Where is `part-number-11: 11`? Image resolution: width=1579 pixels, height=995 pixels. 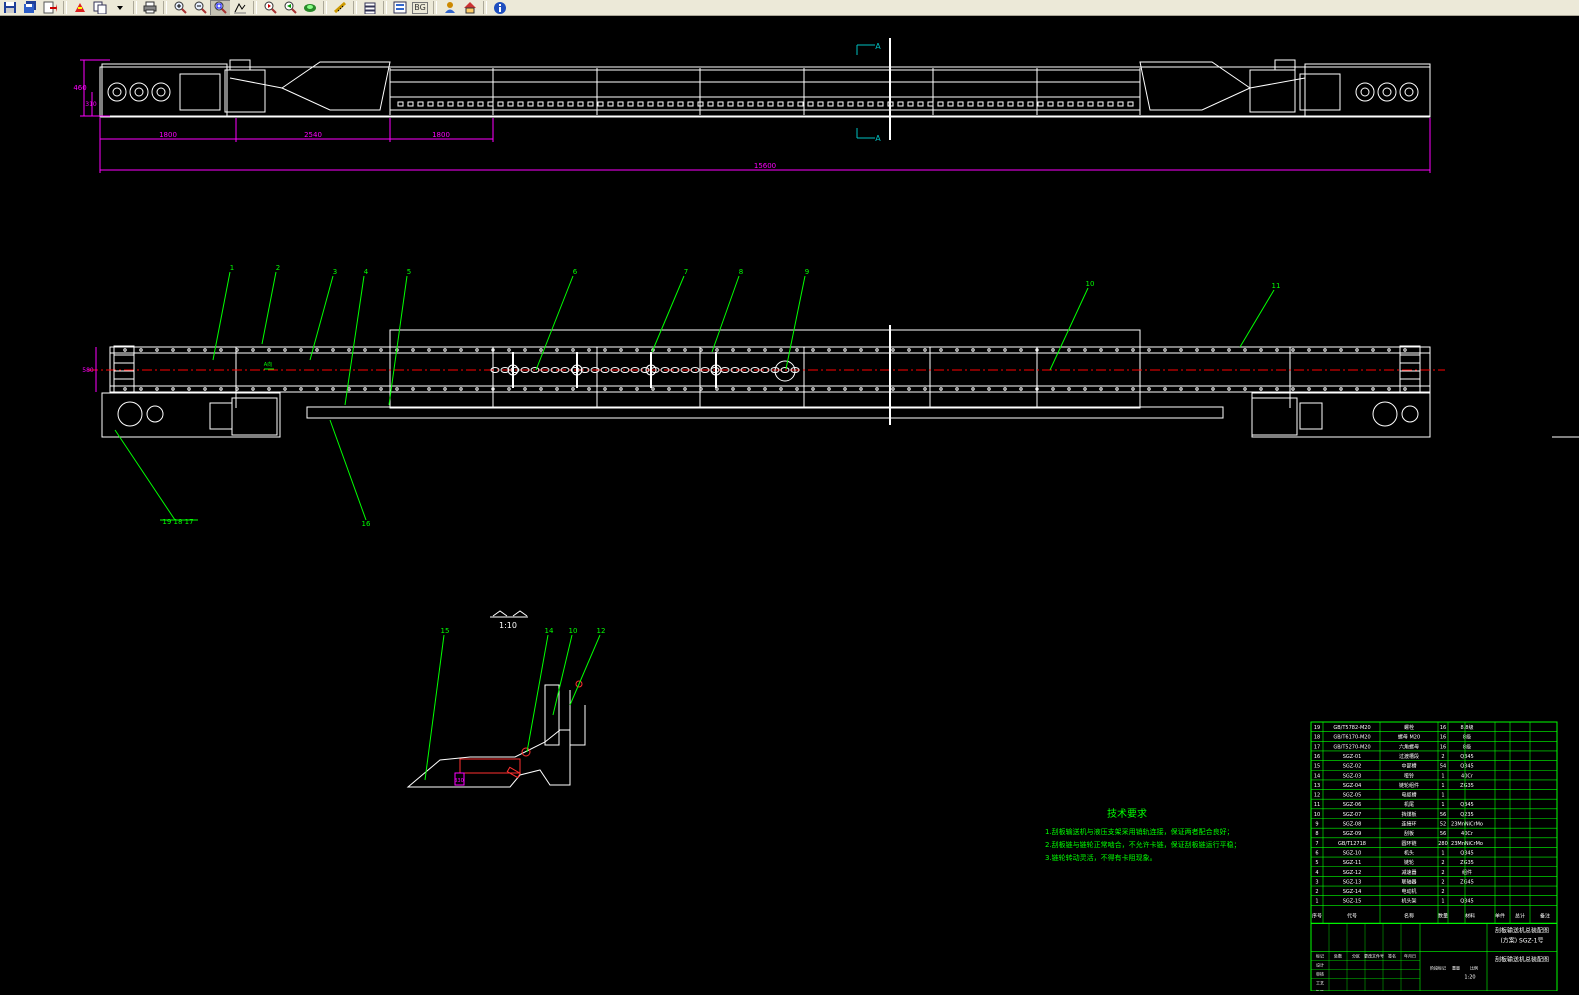 part-number-11: 11 is located at coordinates (1276, 286).